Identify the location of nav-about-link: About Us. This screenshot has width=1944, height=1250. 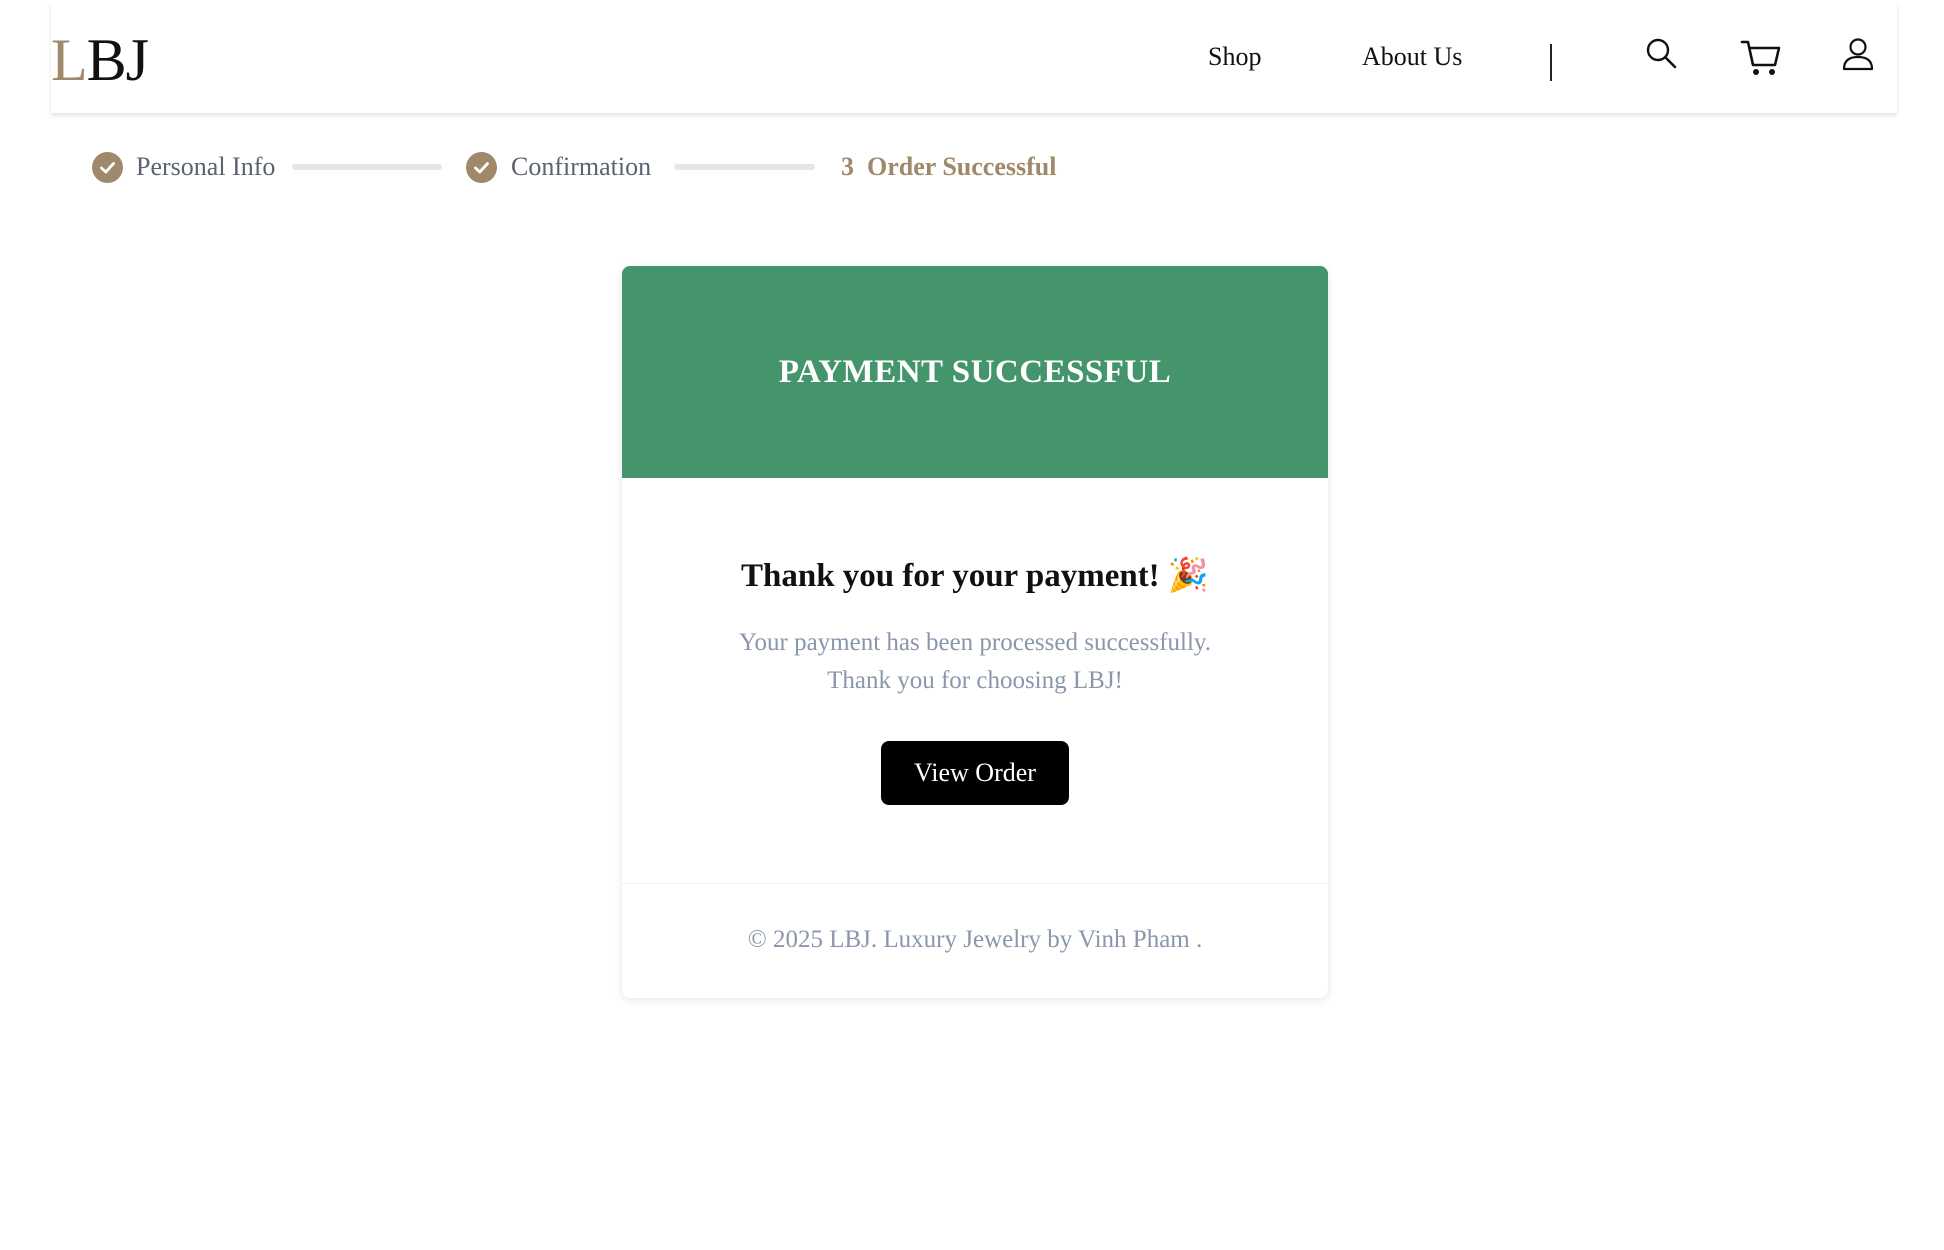
(1412, 57).